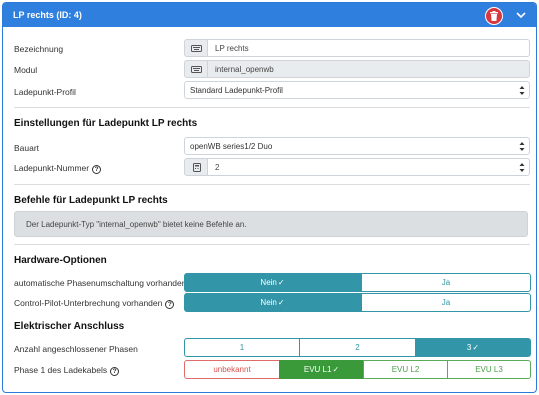 The width and height of the screenshot is (539, 395). What do you see at coordinates (60, 260) in the screenshot?
I see `hardware-section-title: Hardware-Optionen` at bounding box center [60, 260].